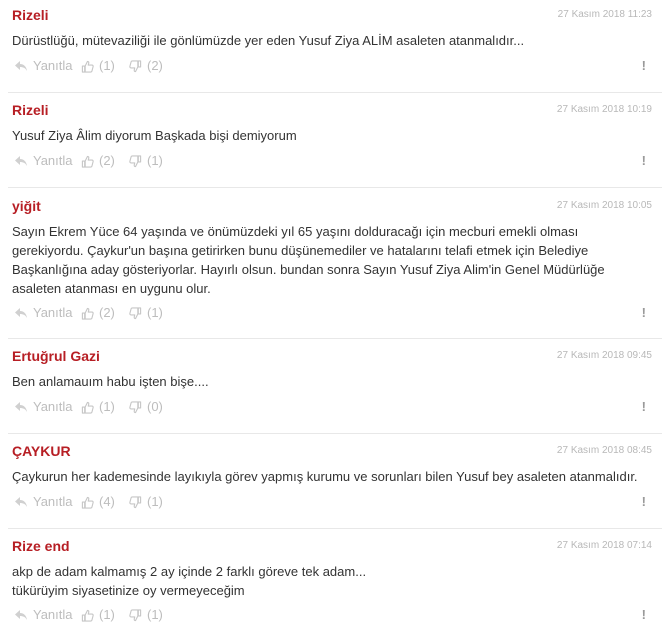  What do you see at coordinates (155, 65) in the screenshot?
I see `dislike-count: (2)` at bounding box center [155, 65].